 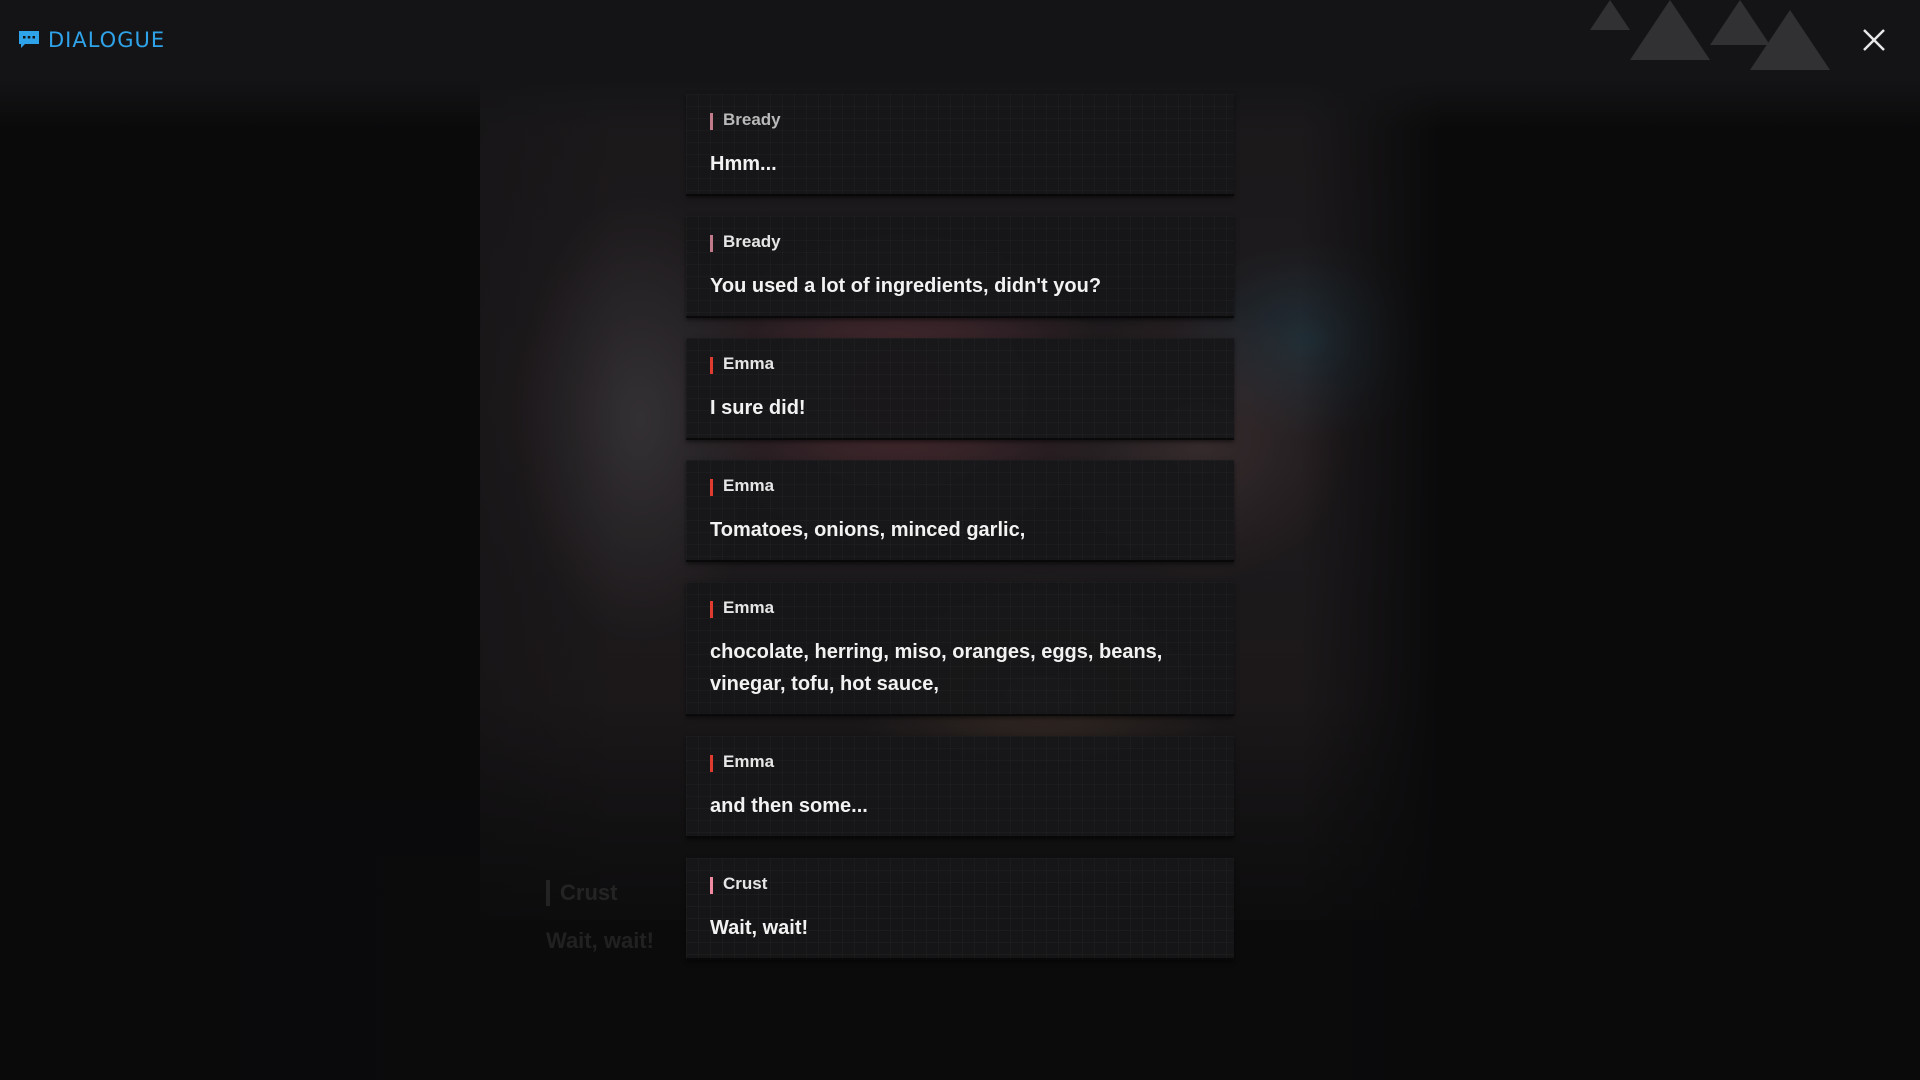 I want to click on dialogue-header: DIALOGUE, so click(x=91, y=40).